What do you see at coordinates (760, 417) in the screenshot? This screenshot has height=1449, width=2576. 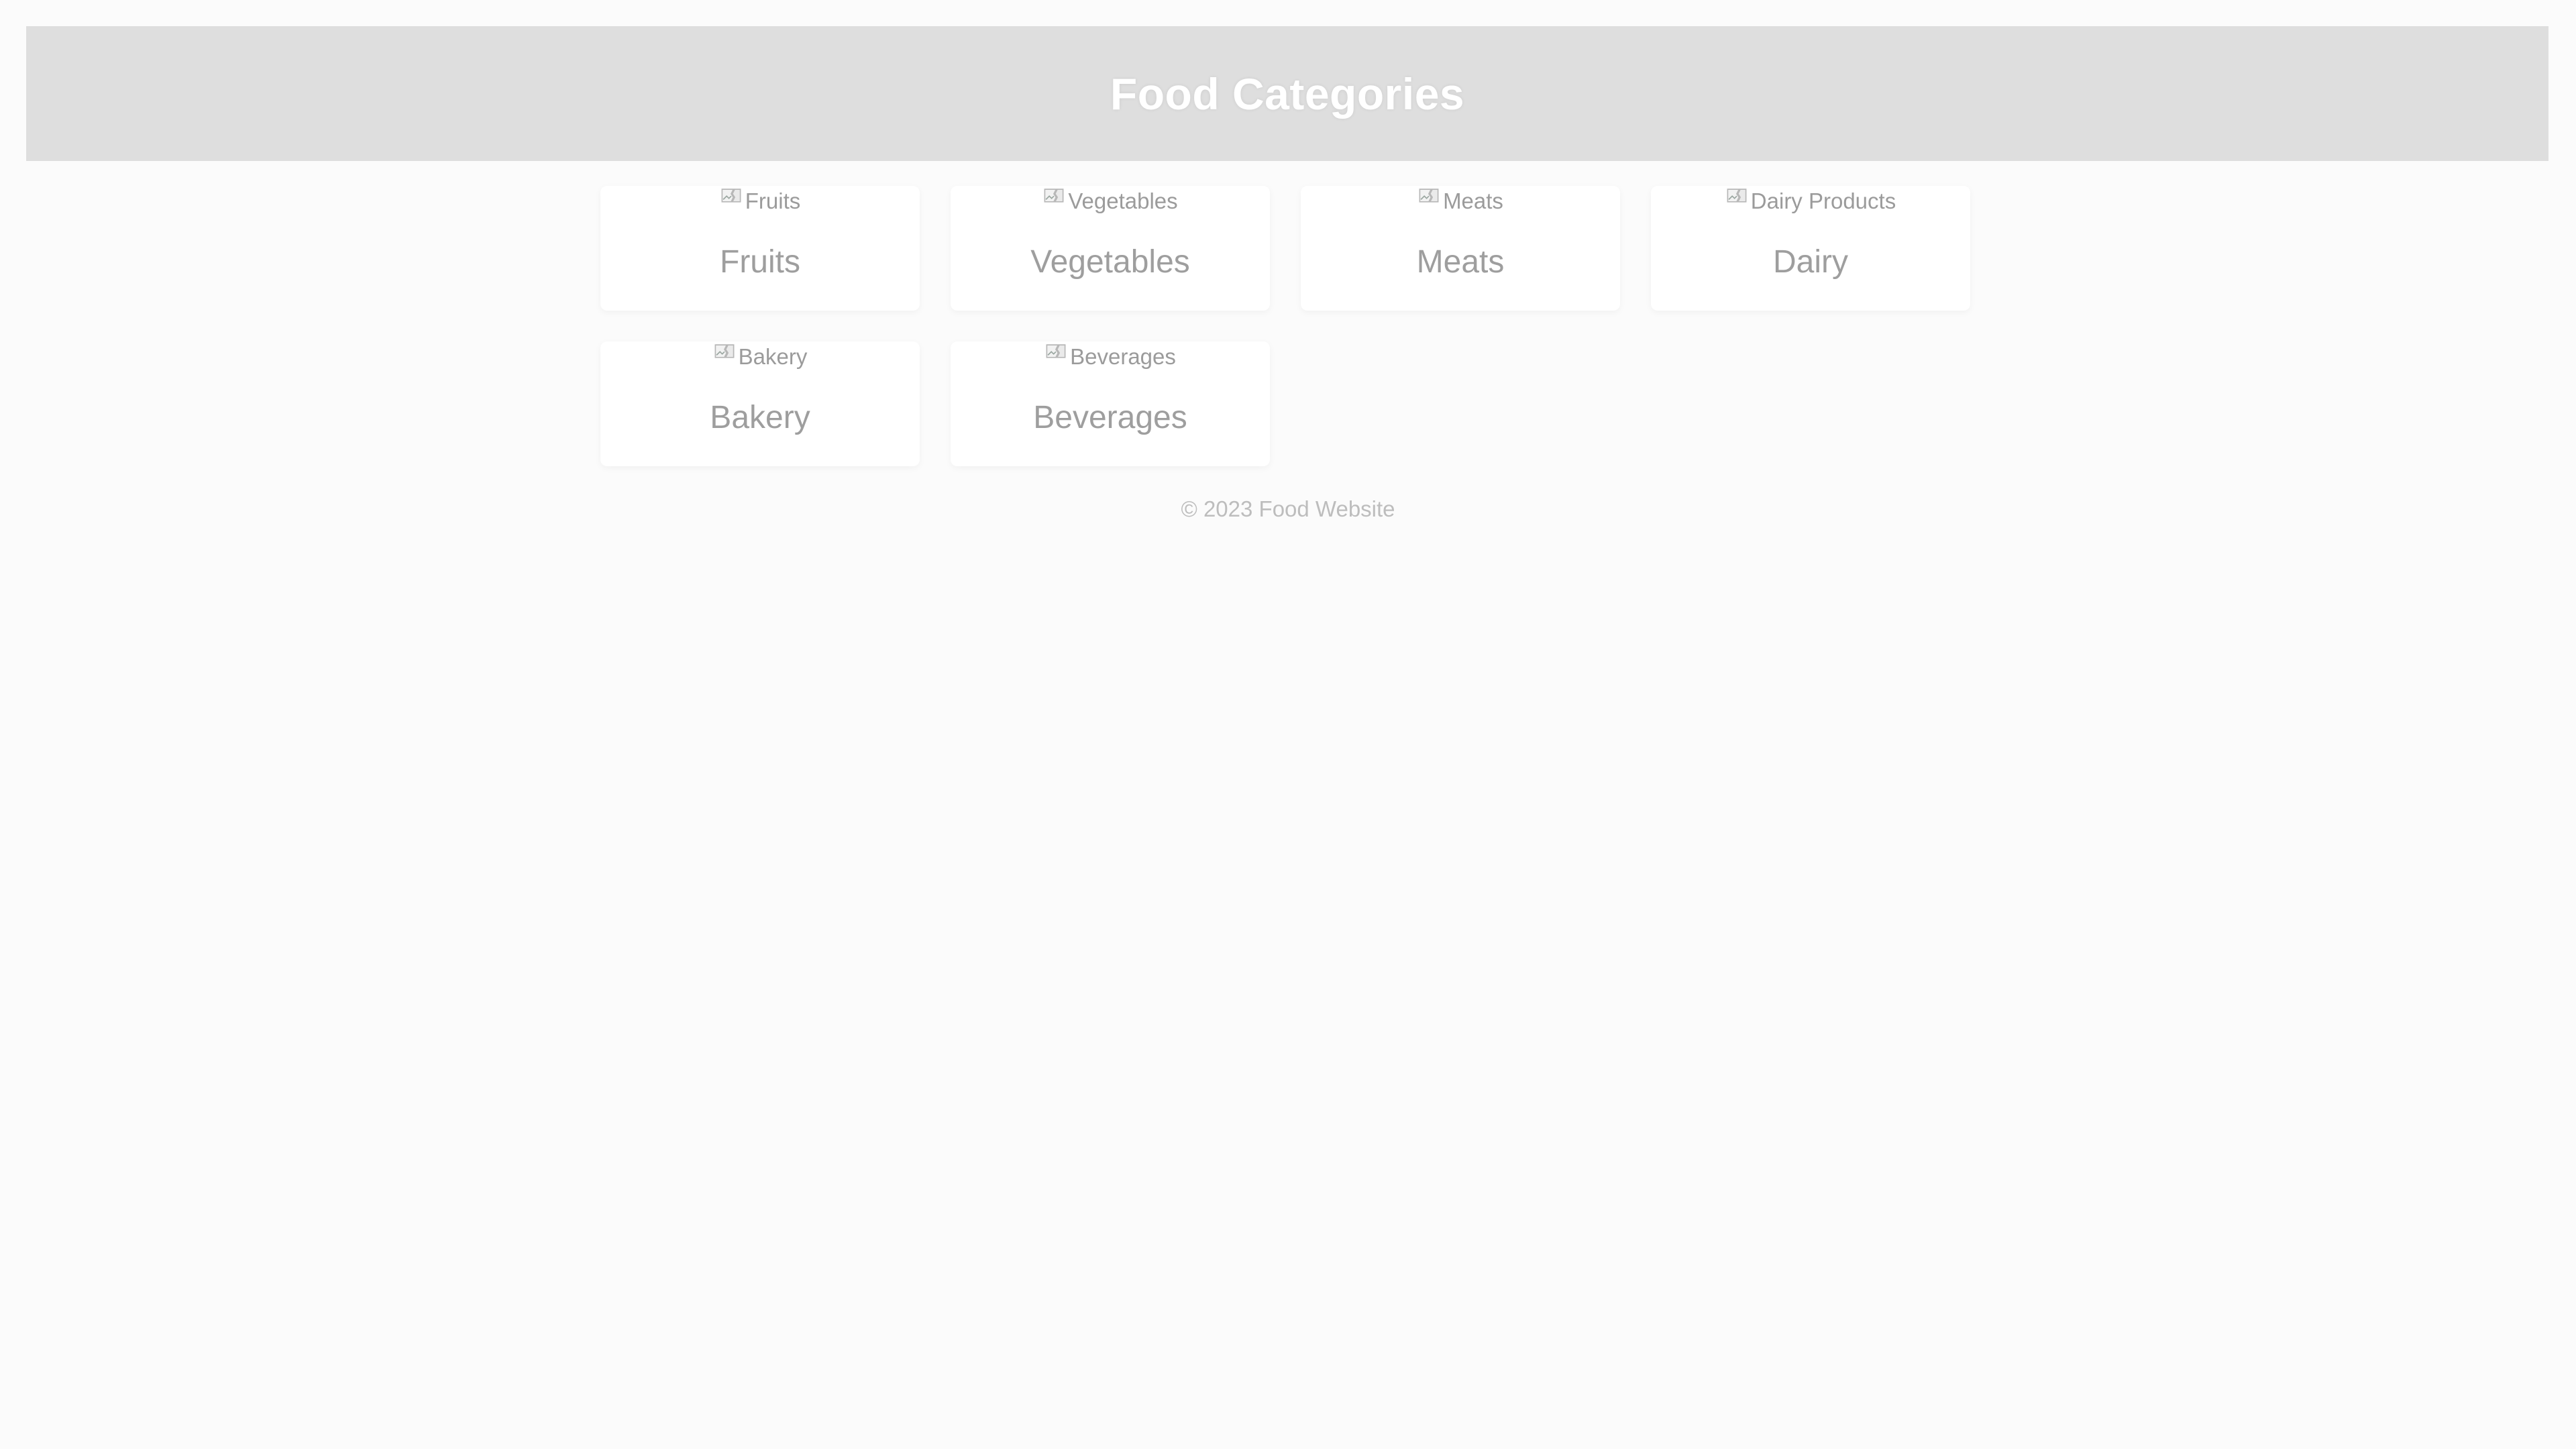 I see `category-title: Bakery` at bounding box center [760, 417].